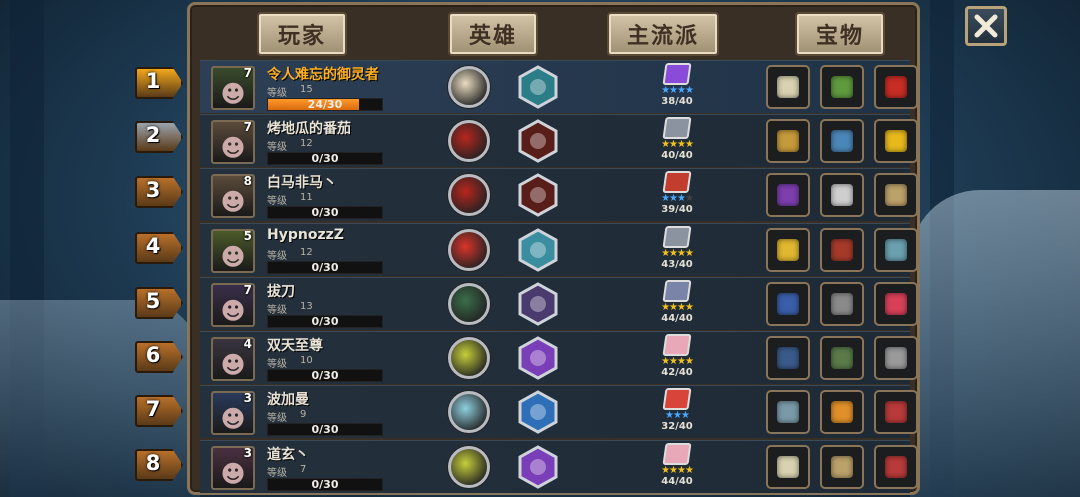 Image resolution: width=1080 pixels, height=497 pixels. Describe the element at coordinates (553, 31) in the screenshot. I see `tab-bar: 玩家 英雄 主流派 宝物` at that location.